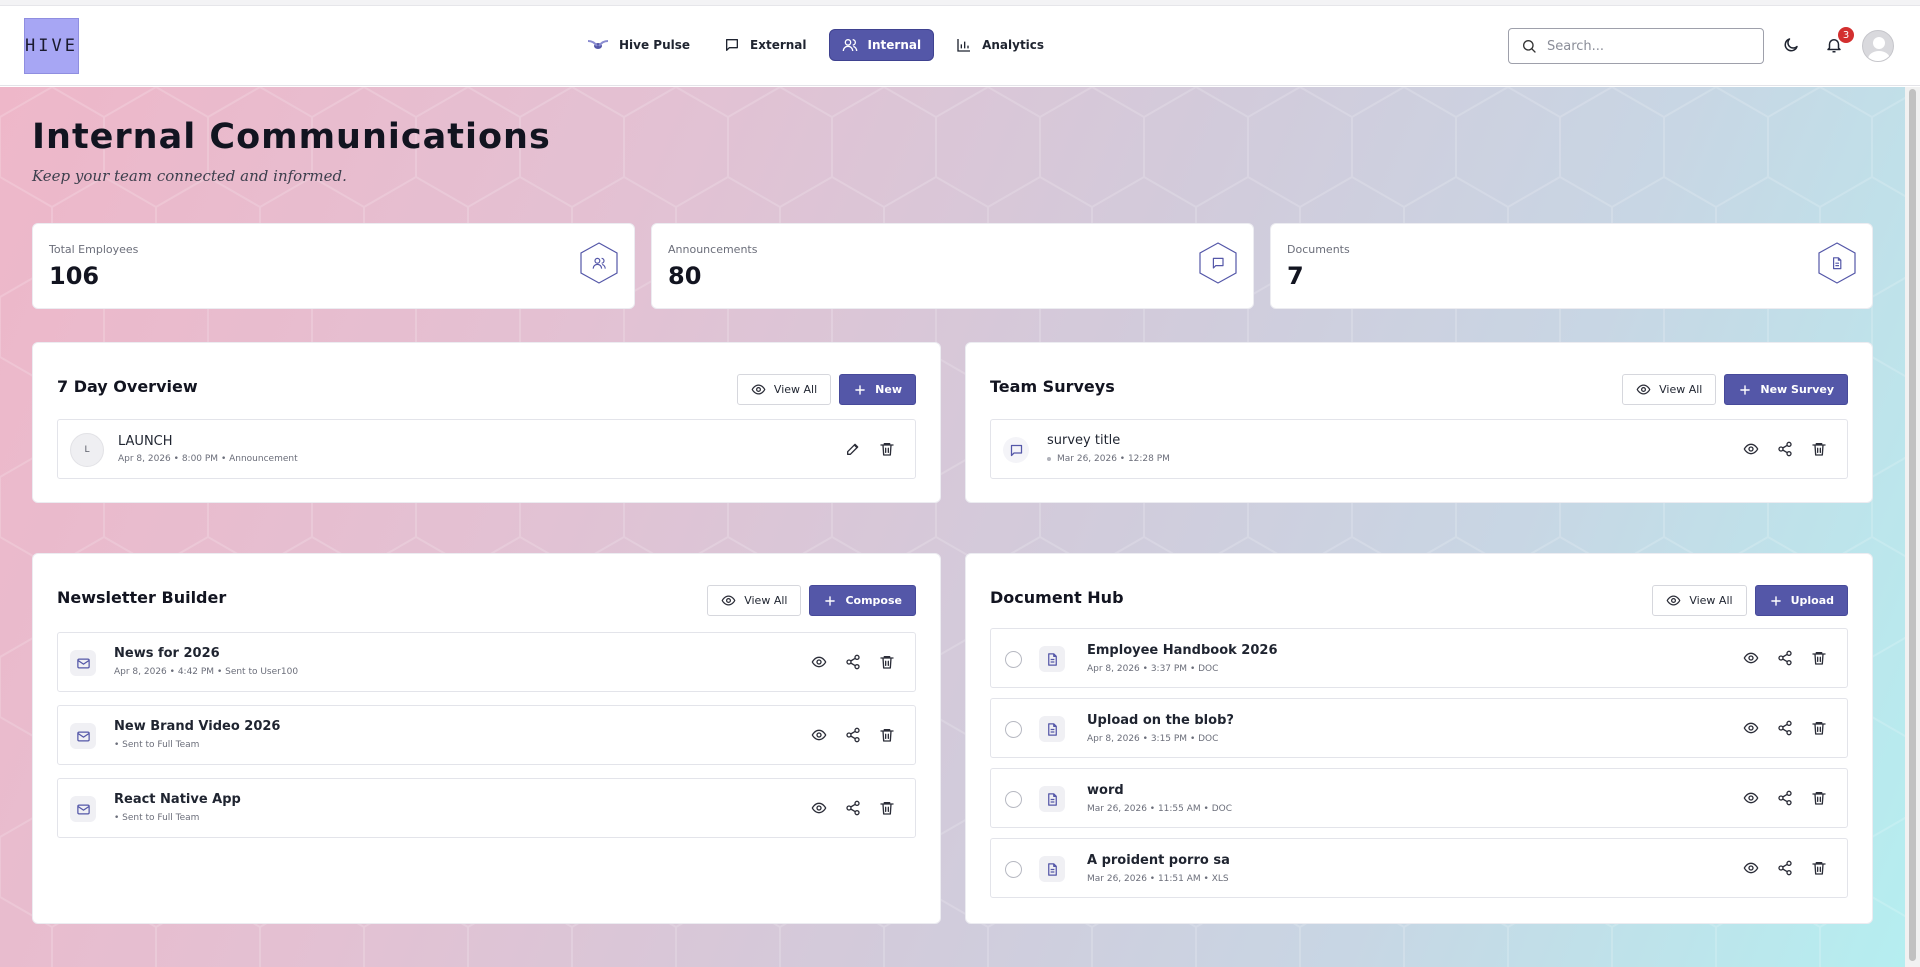 The width and height of the screenshot is (1920, 967). I want to click on upload-button: Upload, so click(1801, 600).